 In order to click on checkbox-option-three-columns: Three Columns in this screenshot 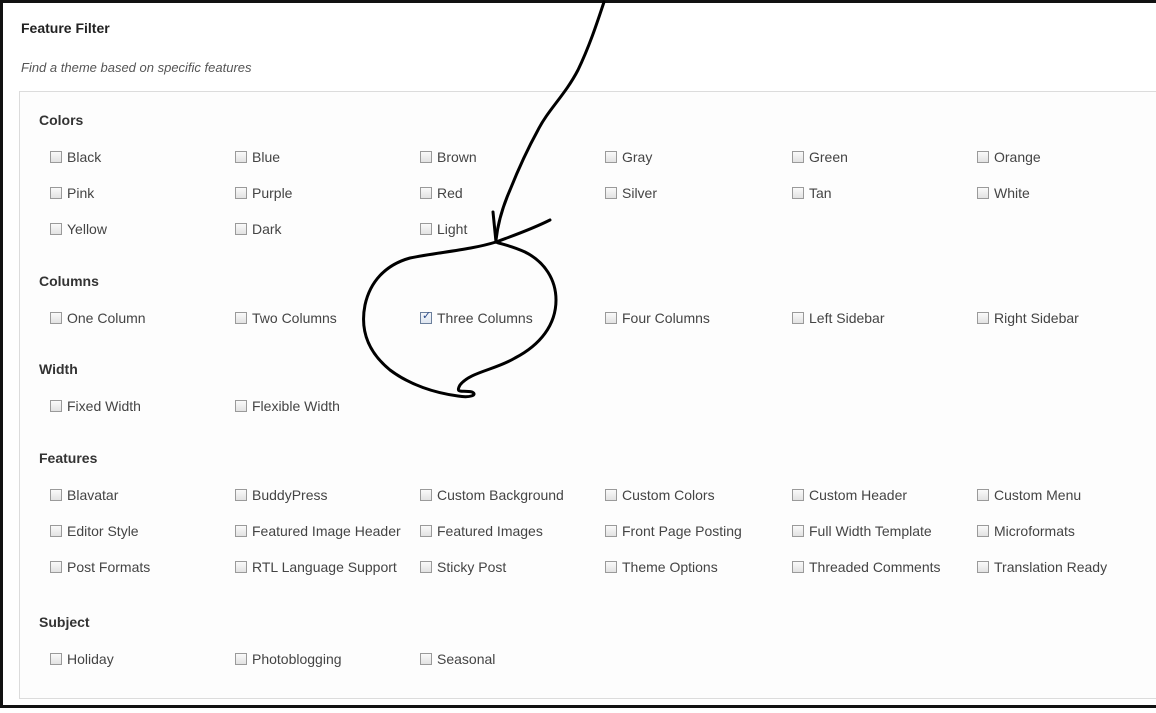, I will do `click(476, 318)`.